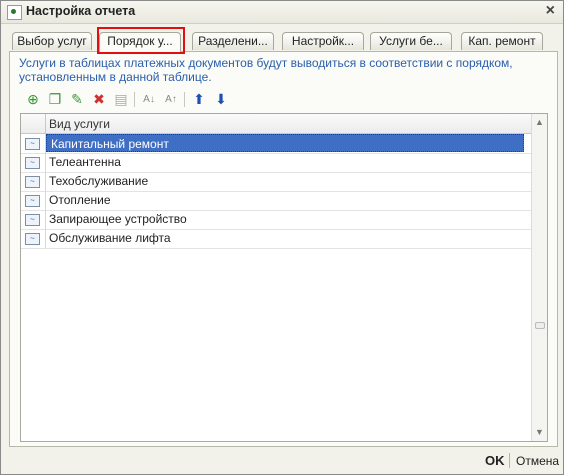  What do you see at coordinates (550, 11) in the screenshot?
I see `close-icon: ×` at bounding box center [550, 11].